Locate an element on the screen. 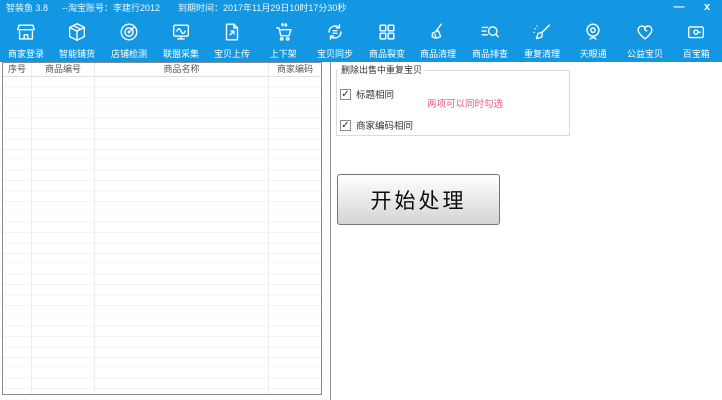 This screenshot has height=400, width=722. toolbar-item-label: 百宝箱 is located at coordinates (696, 54).